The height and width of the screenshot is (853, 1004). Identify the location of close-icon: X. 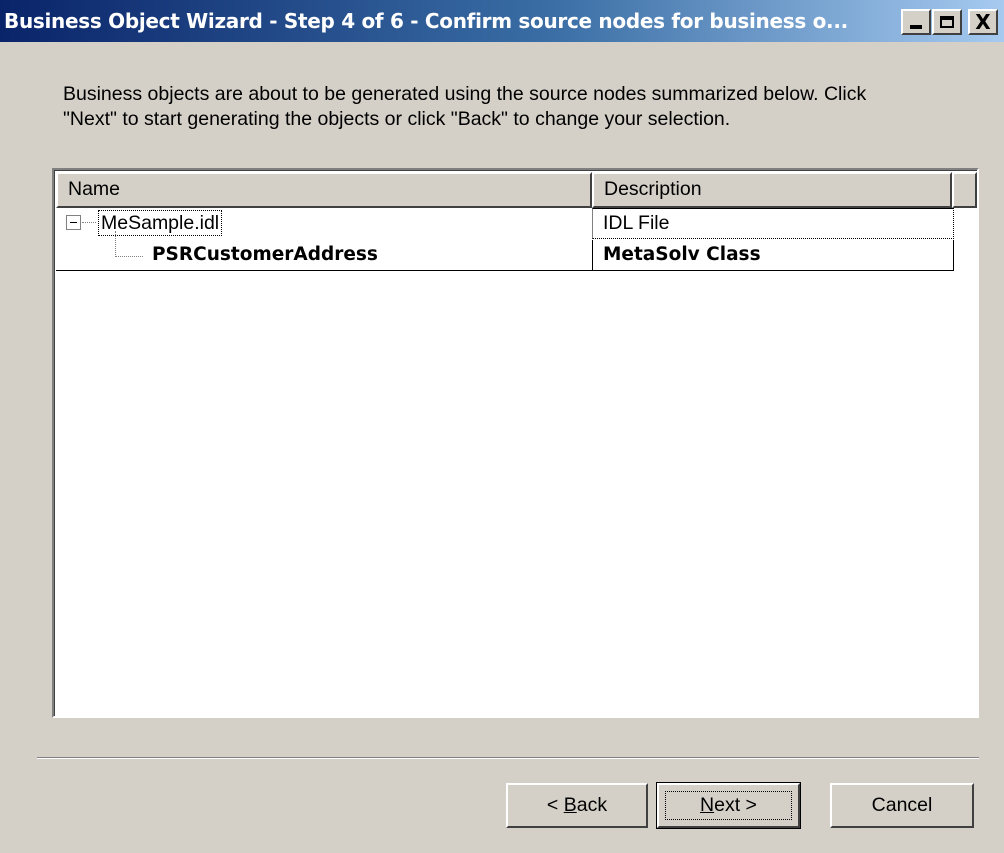
(983, 22).